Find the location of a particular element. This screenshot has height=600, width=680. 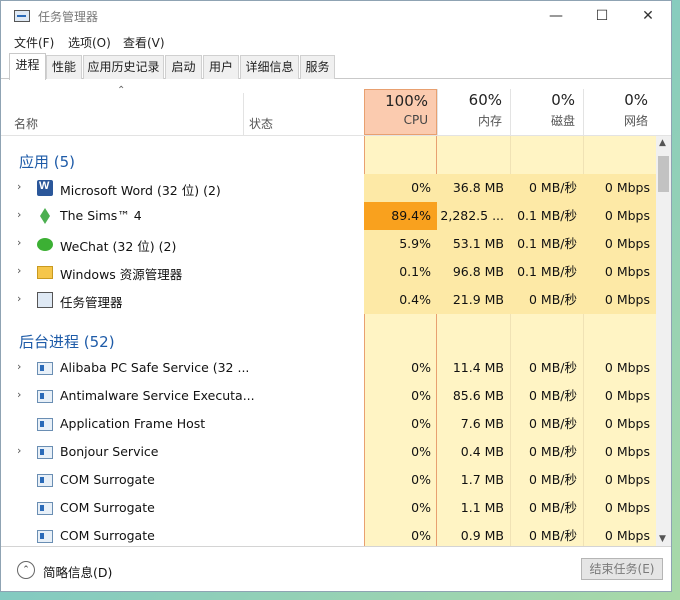

tab-users: 用户 is located at coordinates (221, 67).